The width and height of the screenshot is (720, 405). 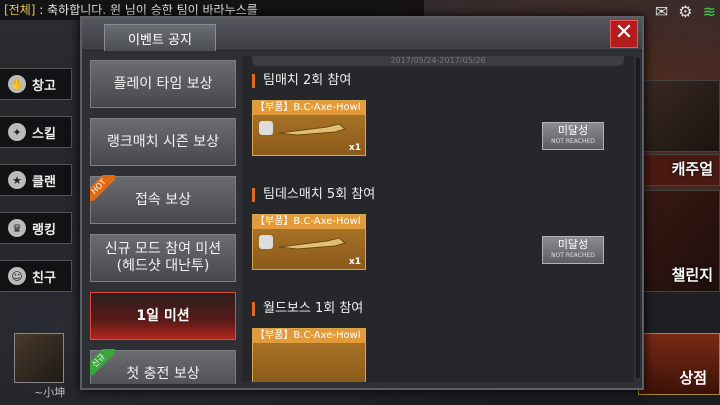 I want to click on sidebar-item-clan: ★ 클랜, so click(x=36, y=180).